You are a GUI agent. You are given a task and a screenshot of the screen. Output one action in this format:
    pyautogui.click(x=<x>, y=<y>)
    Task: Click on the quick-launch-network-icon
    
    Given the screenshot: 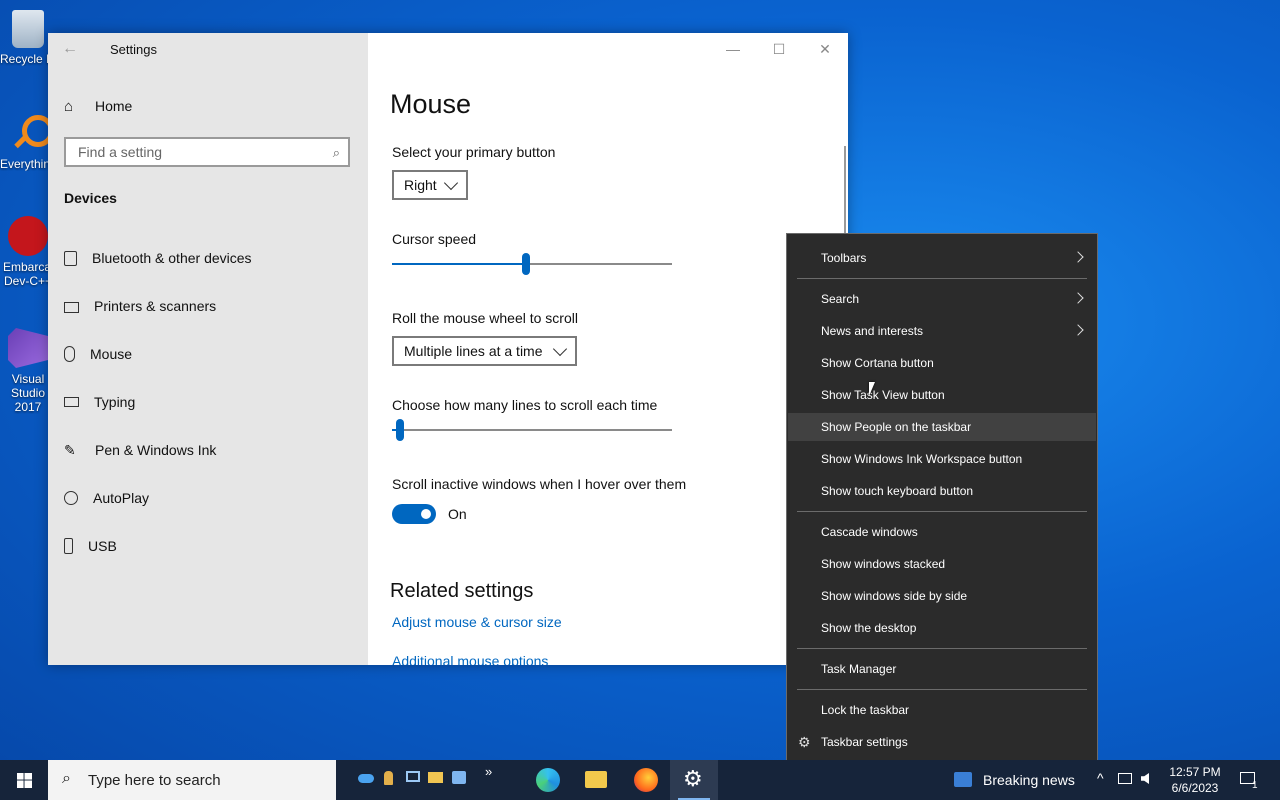 What is the action you would take?
    pyautogui.click(x=459, y=777)
    